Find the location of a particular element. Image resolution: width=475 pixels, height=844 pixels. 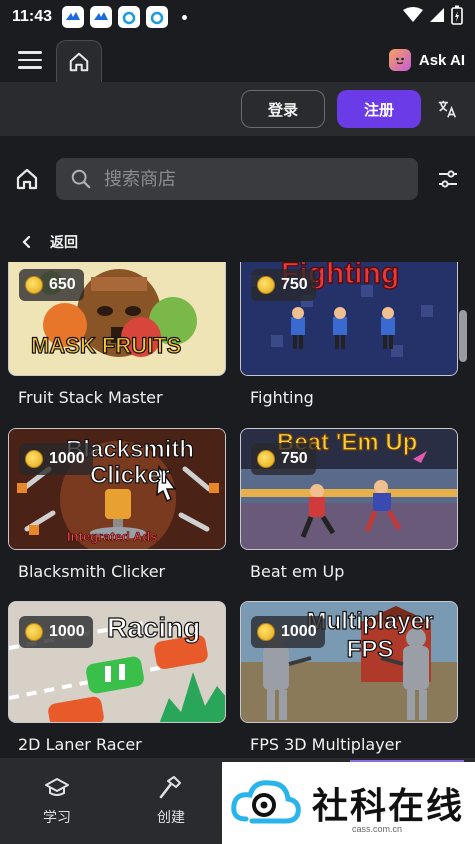

scrollbar is located at coordinates (463, 336).